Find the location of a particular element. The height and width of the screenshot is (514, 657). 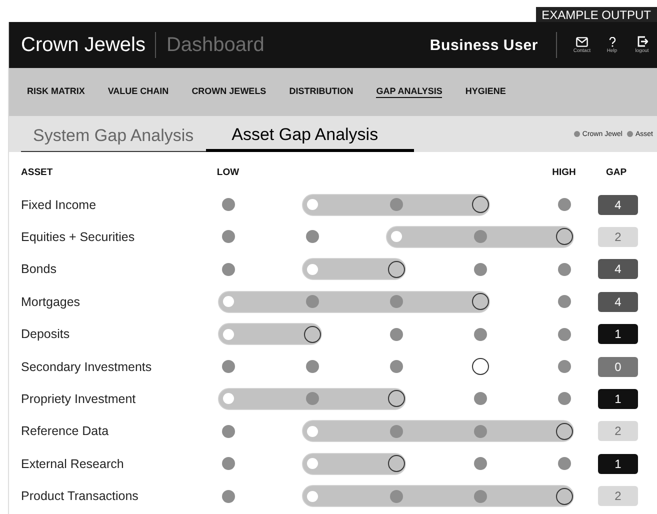

column-header: HIGH is located at coordinates (564, 172).